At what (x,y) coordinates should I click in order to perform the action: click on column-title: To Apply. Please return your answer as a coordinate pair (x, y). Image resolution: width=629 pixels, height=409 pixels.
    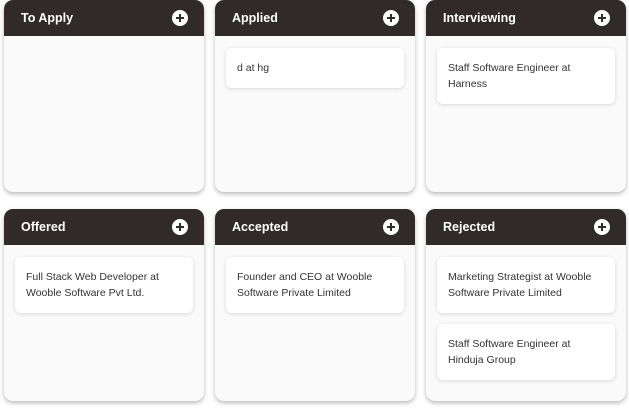
    Looking at the image, I should click on (47, 18).